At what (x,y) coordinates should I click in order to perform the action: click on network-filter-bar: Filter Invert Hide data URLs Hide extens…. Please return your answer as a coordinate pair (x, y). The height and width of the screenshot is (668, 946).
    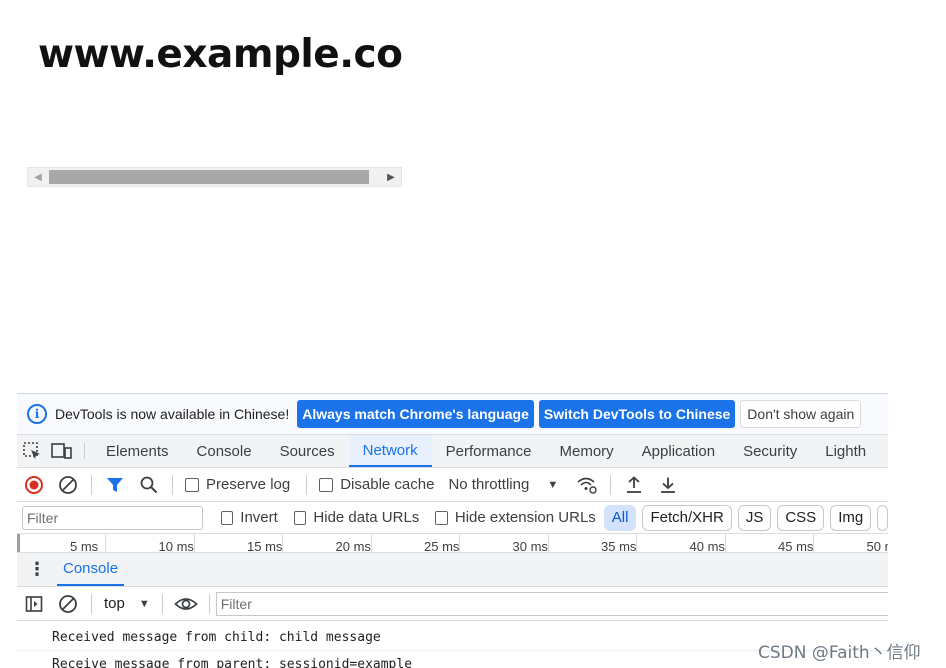
    Looking at the image, I should click on (452, 518).